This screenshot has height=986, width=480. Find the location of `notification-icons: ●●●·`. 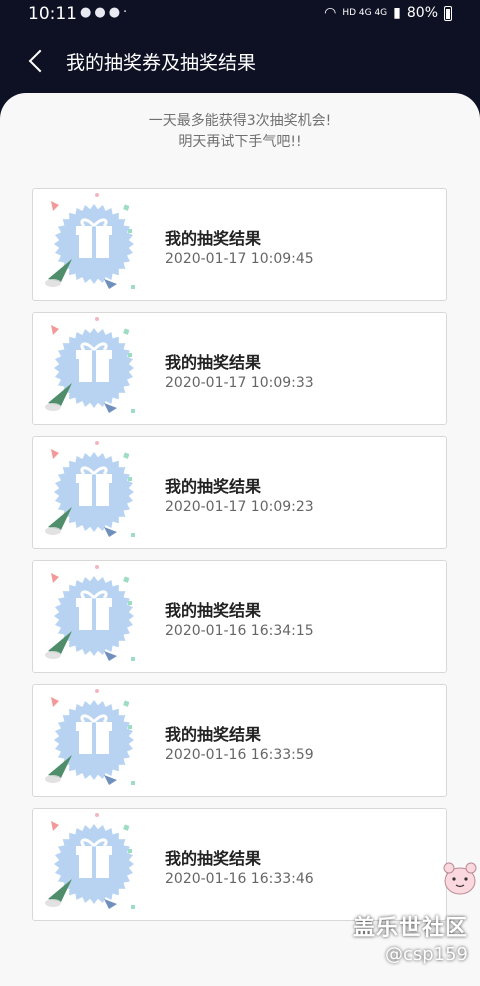

notification-icons: ●●●· is located at coordinates (105, 12).